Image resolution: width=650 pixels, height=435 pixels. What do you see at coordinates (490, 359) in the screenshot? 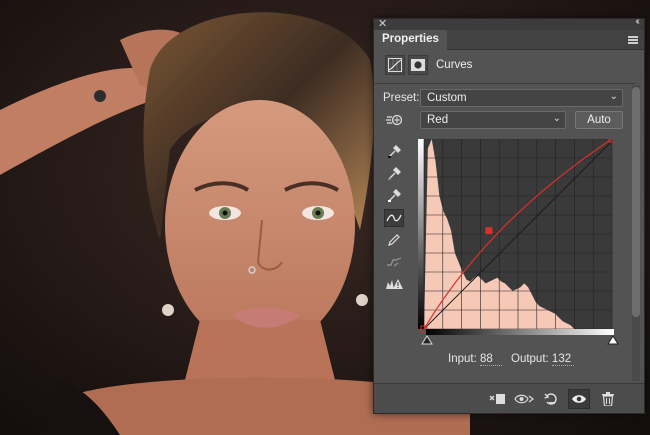
I see `input-value: 88` at bounding box center [490, 359].